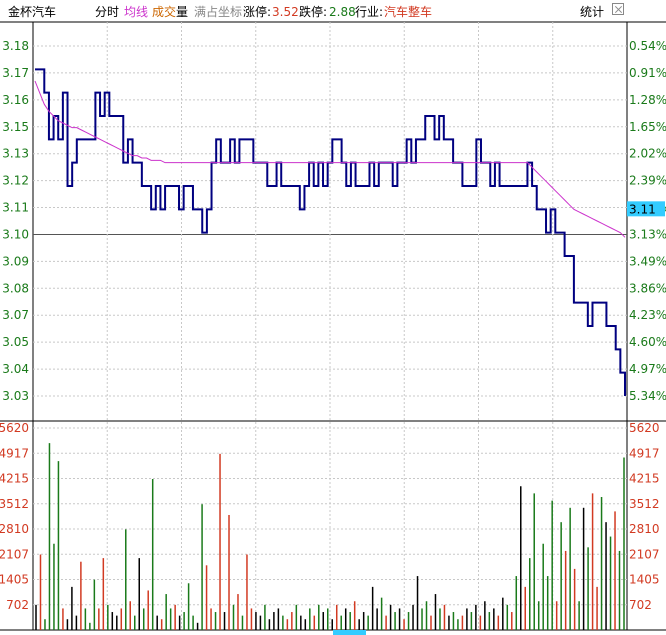  Describe the element at coordinates (15, 154) in the screenshot. I see `price-tick-label: 3.13` at that location.